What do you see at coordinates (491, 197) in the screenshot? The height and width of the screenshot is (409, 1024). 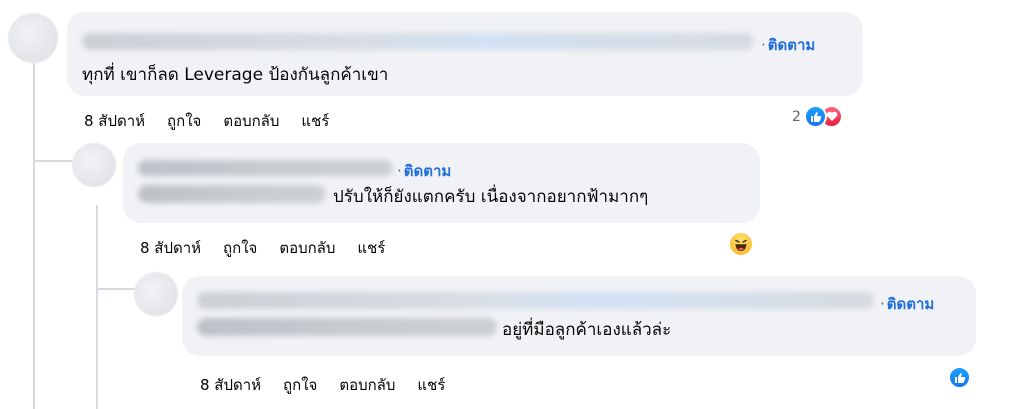 I see `comment-text: ปรับให้ก็ยังแตกครับ เนื่องจากอยากฟ้ามากๆ` at bounding box center [491, 197].